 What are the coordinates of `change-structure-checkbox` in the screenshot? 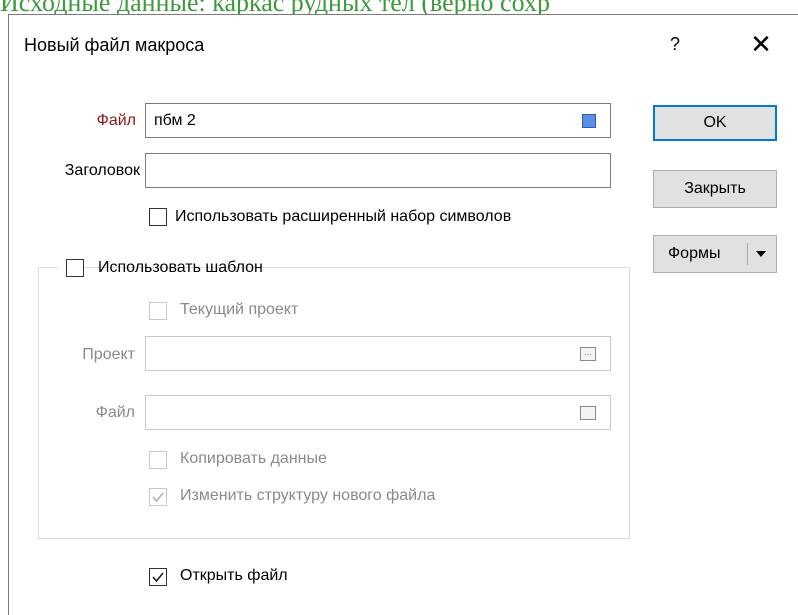 It's located at (158, 497).